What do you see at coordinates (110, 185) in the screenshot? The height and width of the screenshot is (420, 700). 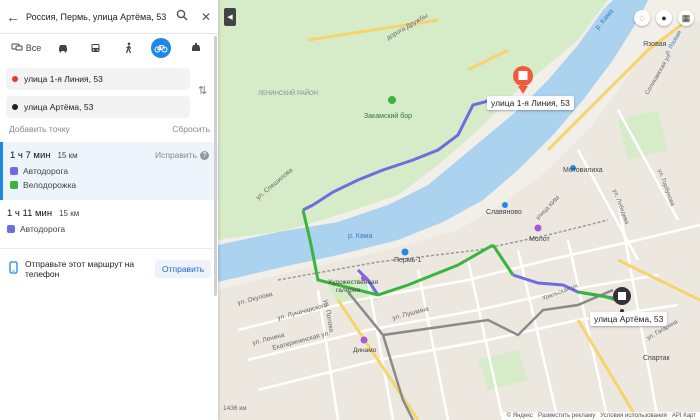 I see `segment-row: Велодорожка` at bounding box center [110, 185].